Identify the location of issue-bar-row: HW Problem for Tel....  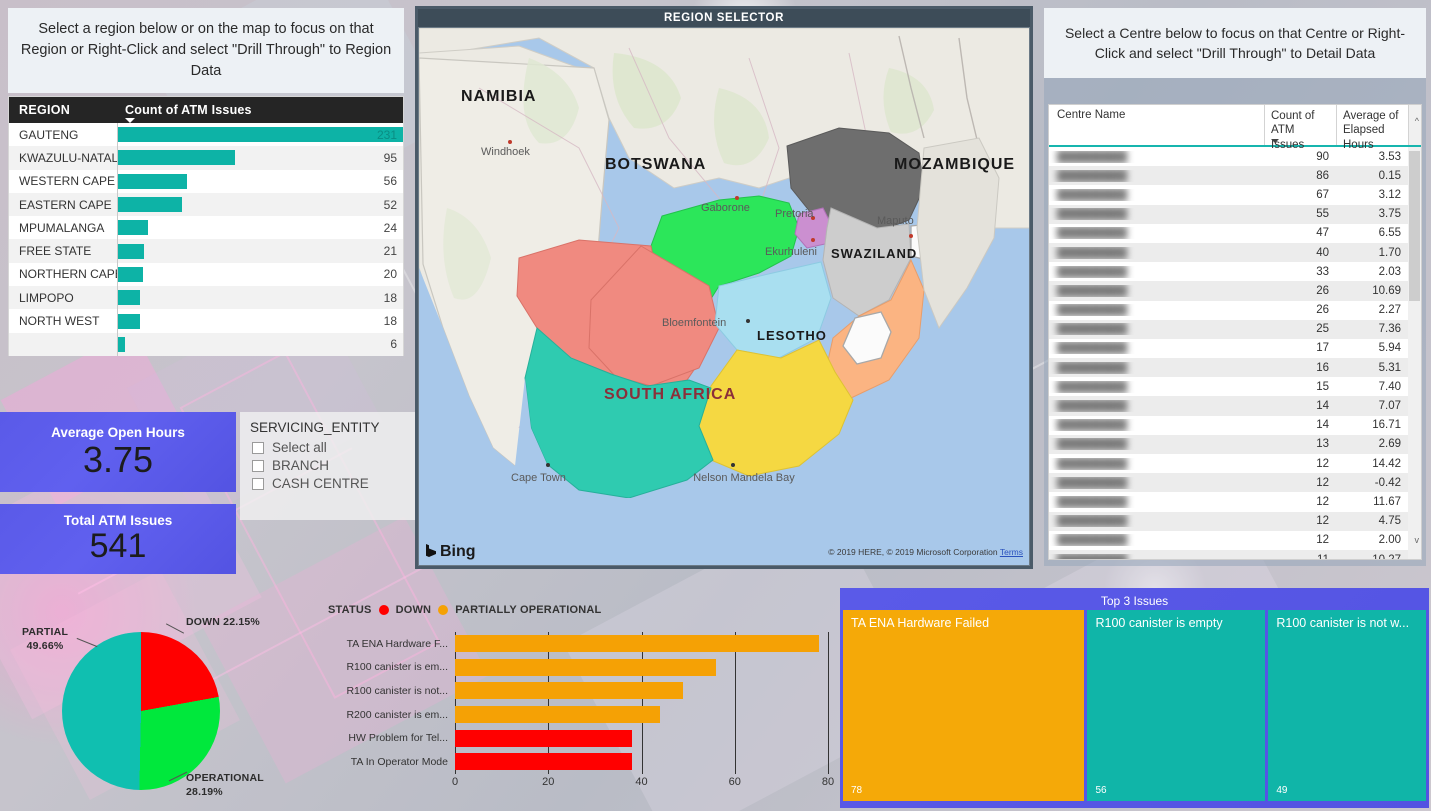
(578, 738).